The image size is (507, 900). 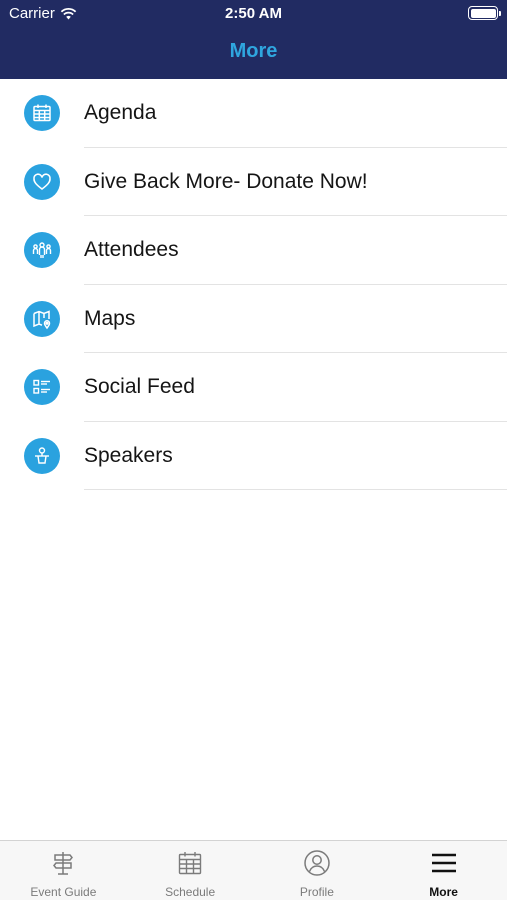 What do you see at coordinates (295, 489) in the screenshot?
I see `divider` at bounding box center [295, 489].